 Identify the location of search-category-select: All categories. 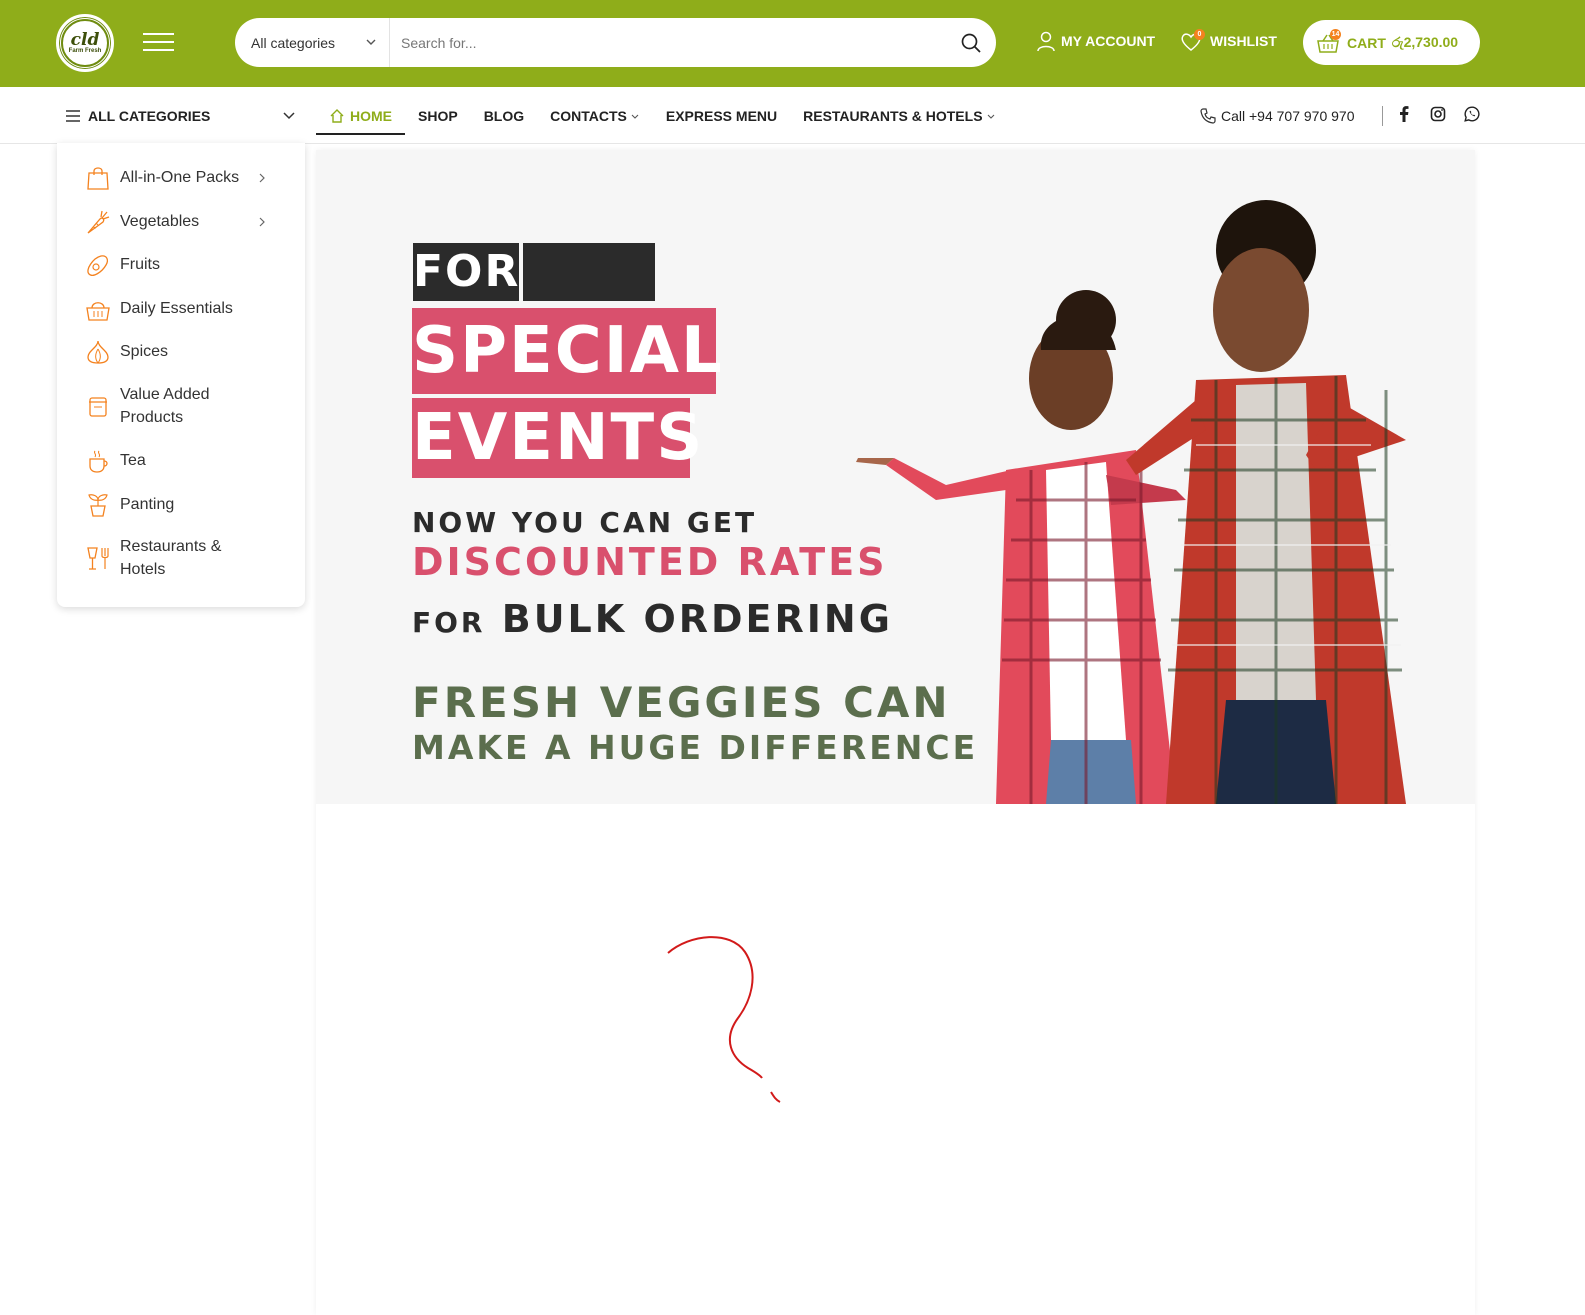
(312, 42).